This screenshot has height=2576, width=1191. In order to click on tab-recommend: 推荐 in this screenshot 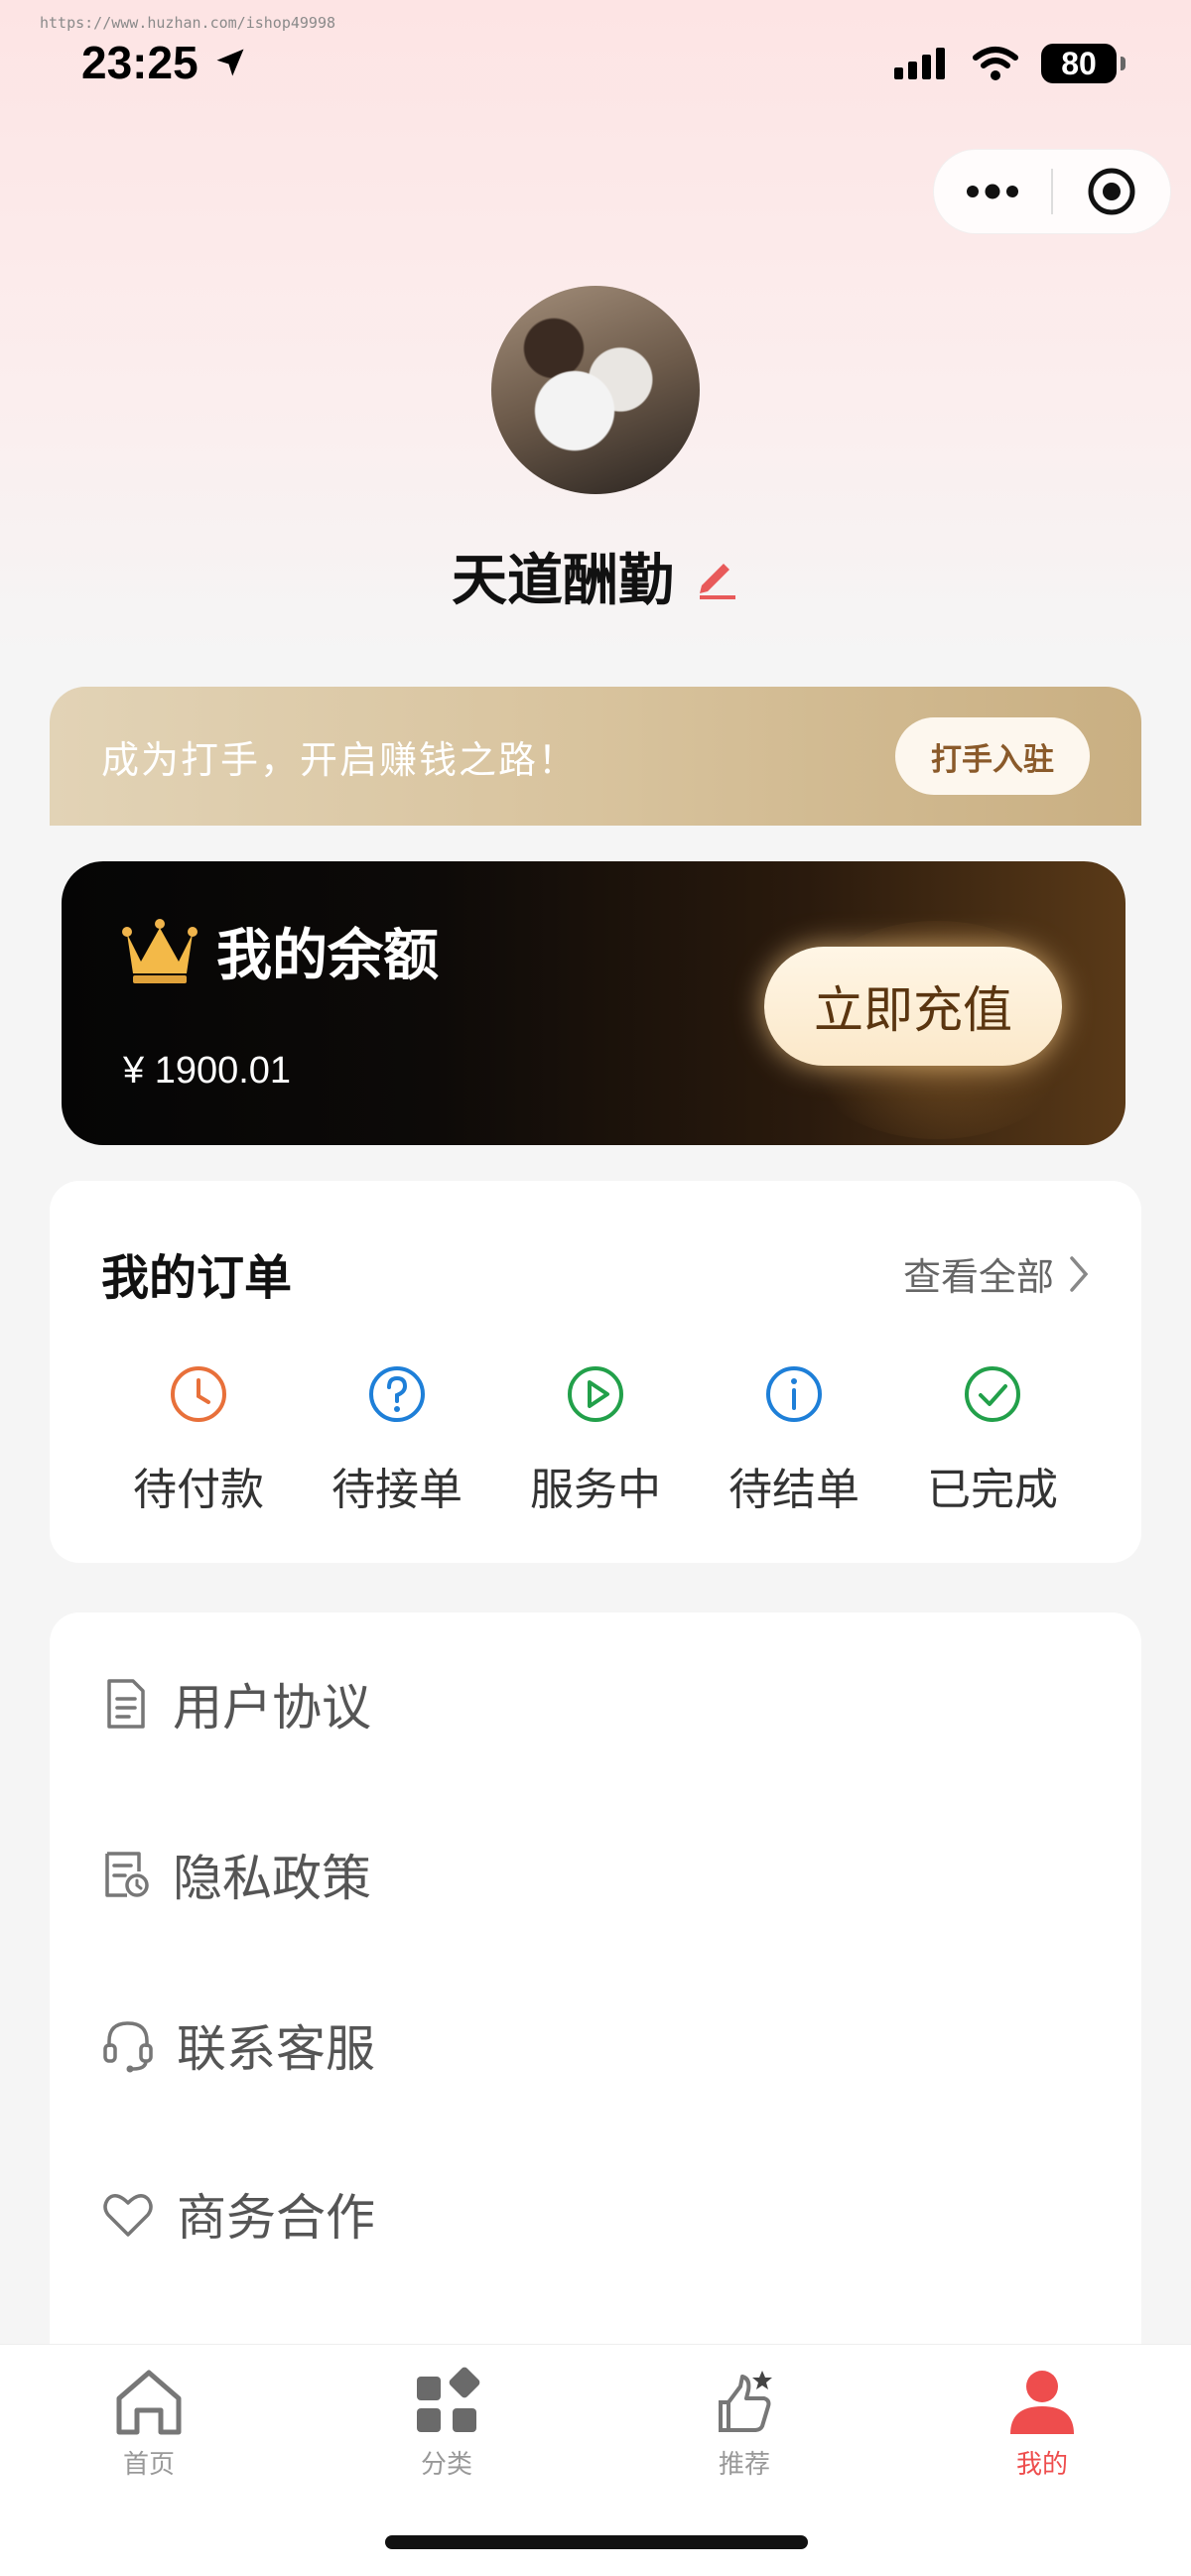, I will do `click(744, 2424)`.